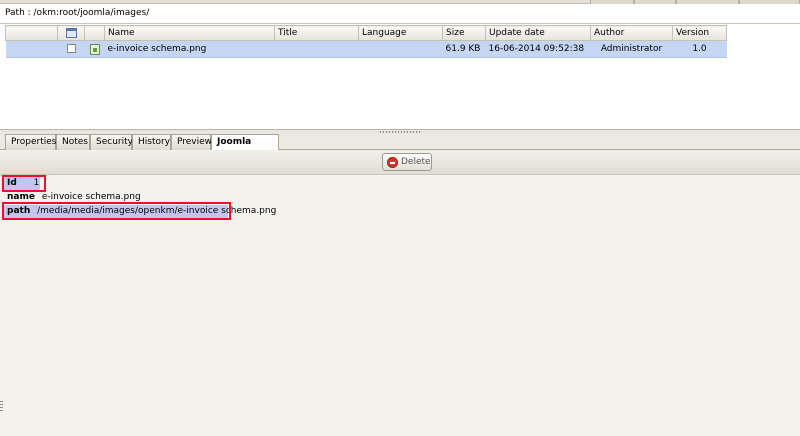 The height and width of the screenshot is (436, 800). I want to click on column-header-title: Title, so click(316, 33).